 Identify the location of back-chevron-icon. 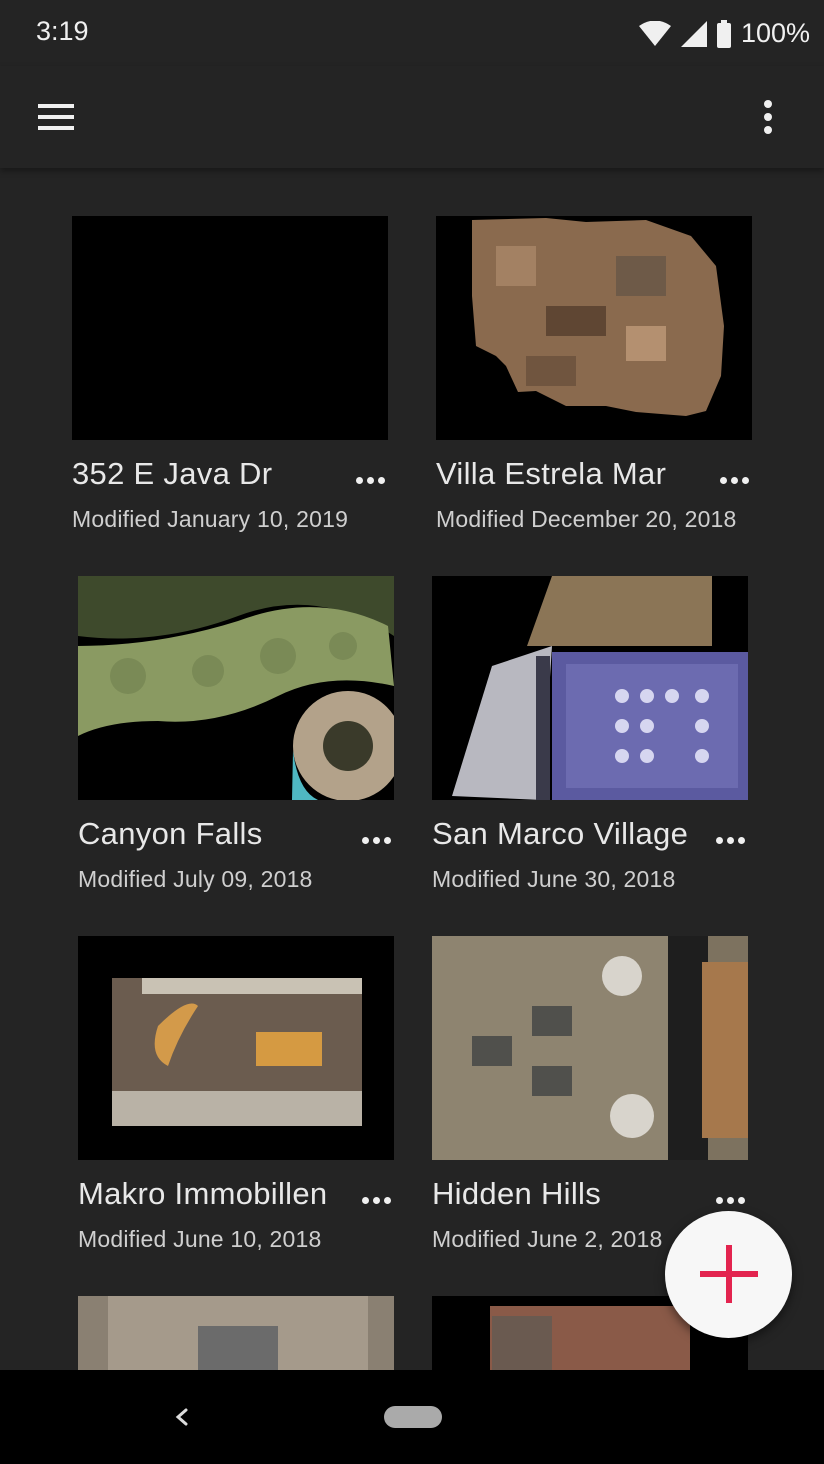
(182, 1417).